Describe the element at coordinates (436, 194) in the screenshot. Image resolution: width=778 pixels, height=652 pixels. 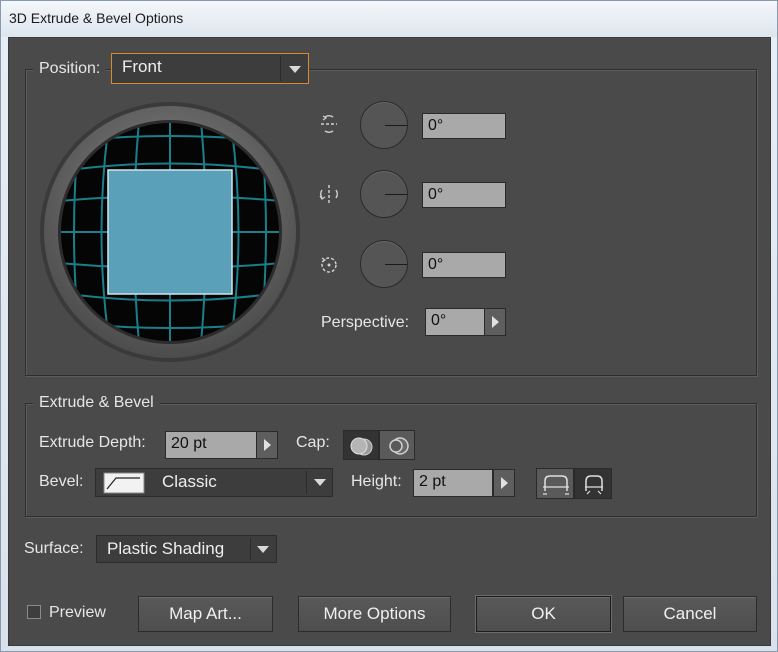
I see `y-angle-value: 0°` at that location.